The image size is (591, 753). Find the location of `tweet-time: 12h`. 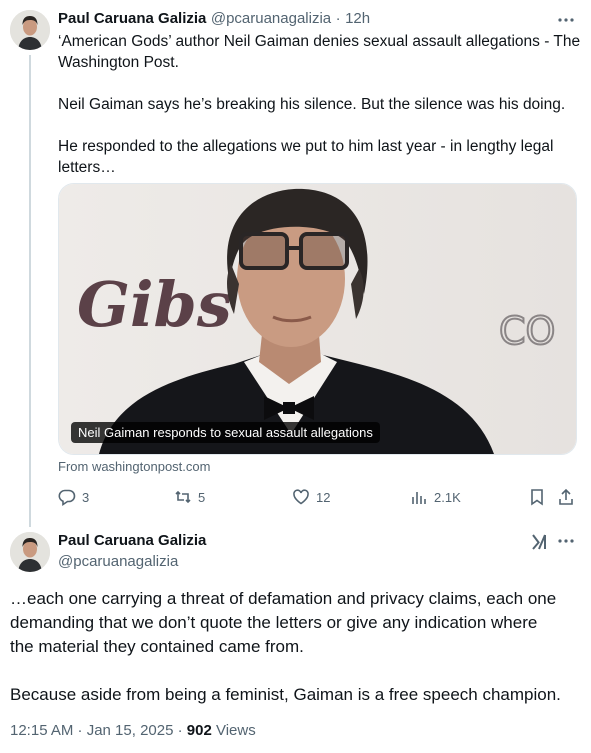

tweet-time: 12h is located at coordinates (357, 18).